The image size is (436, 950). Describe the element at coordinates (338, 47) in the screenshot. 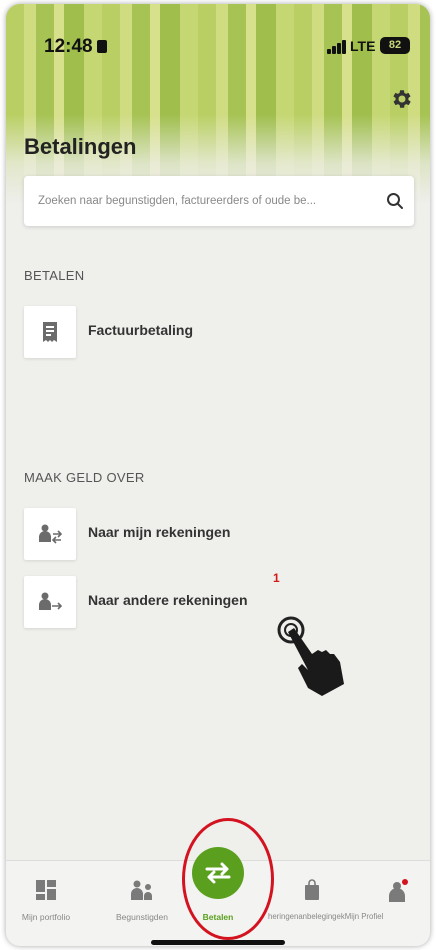

I see `signal-icon` at that location.